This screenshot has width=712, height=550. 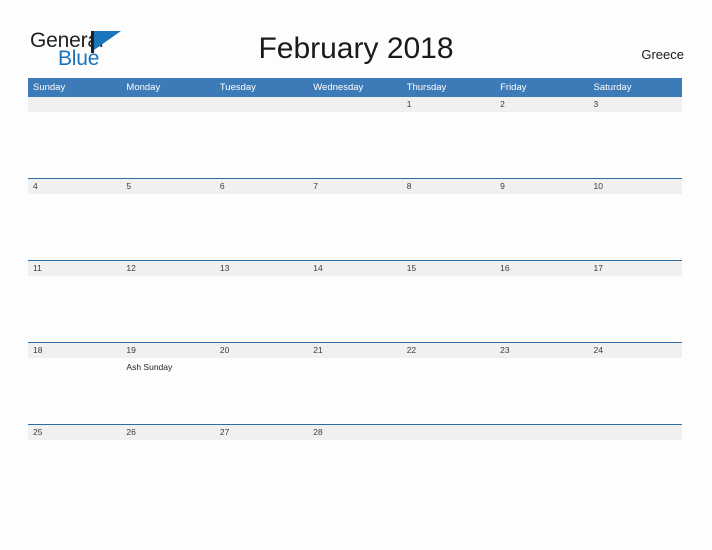 I want to click on date-number: 15, so click(x=448, y=268).